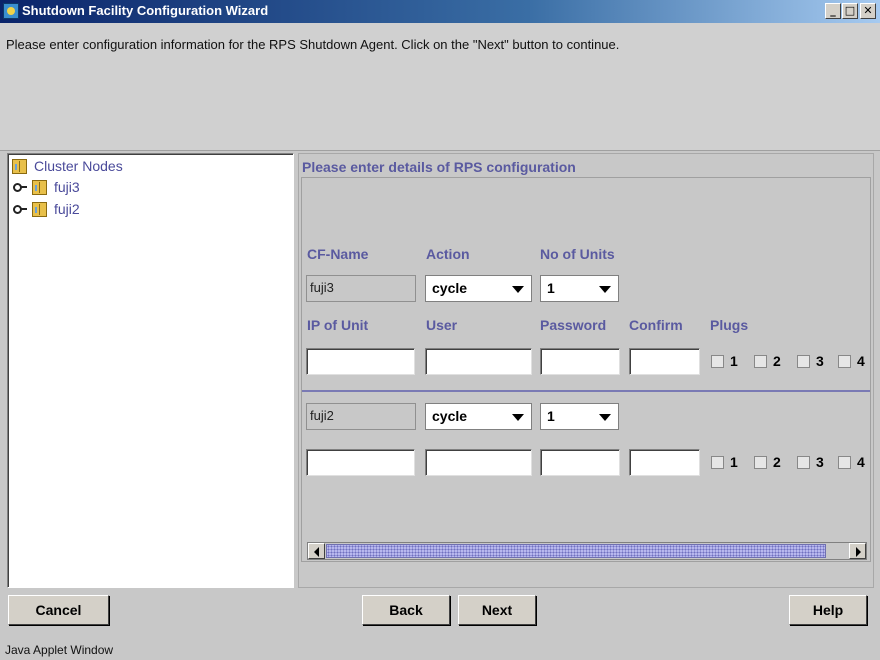 The width and height of the screenshot is (880, 660). I want to click on scroll-right-button, so click(857, 551).